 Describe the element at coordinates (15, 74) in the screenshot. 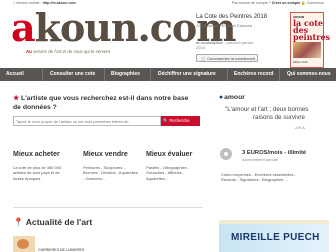

I see `nav-accueil: Accueil` at that location.